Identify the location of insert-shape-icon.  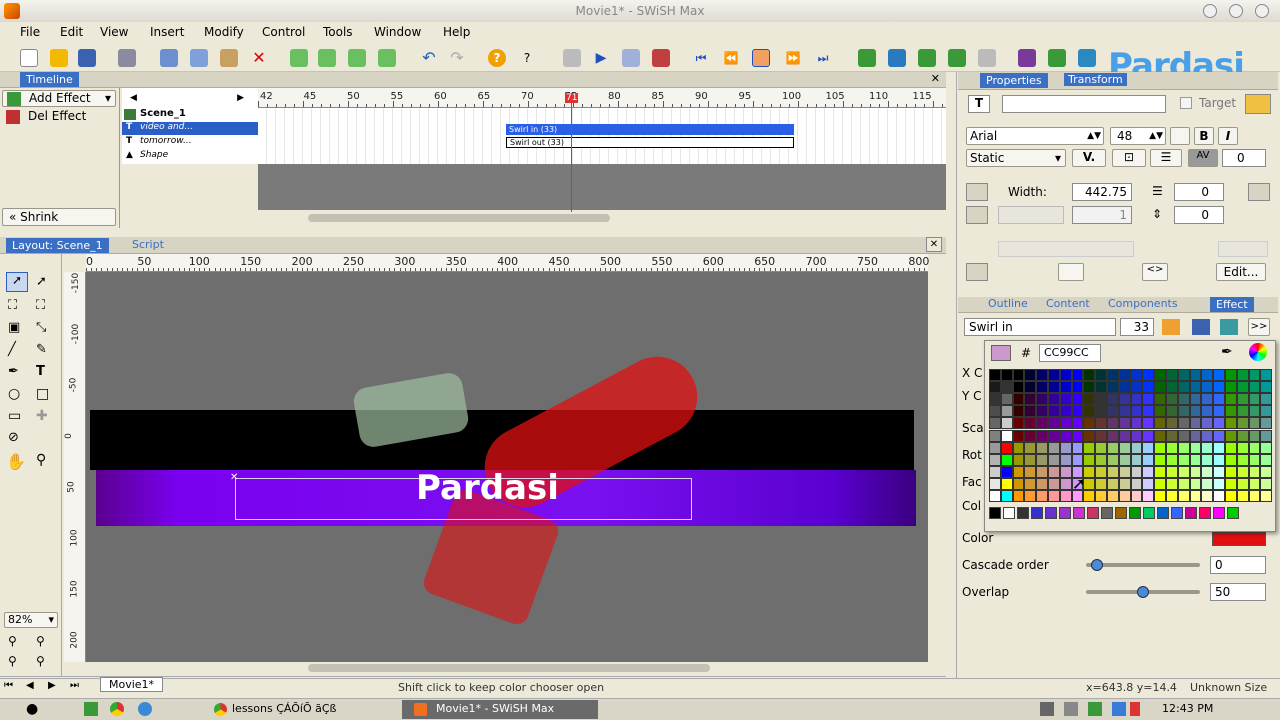
(897, 58).